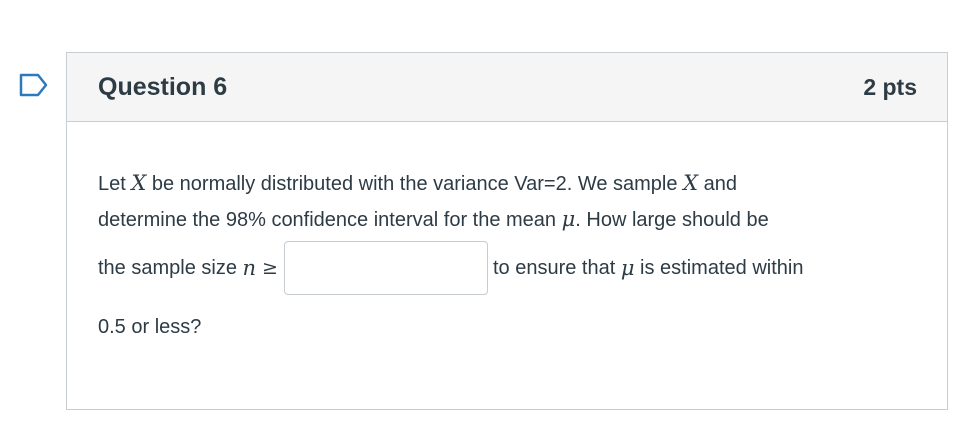 The image size is (974, 427). I want to click on math-symbol-geq: ≥, so click(270, 267).